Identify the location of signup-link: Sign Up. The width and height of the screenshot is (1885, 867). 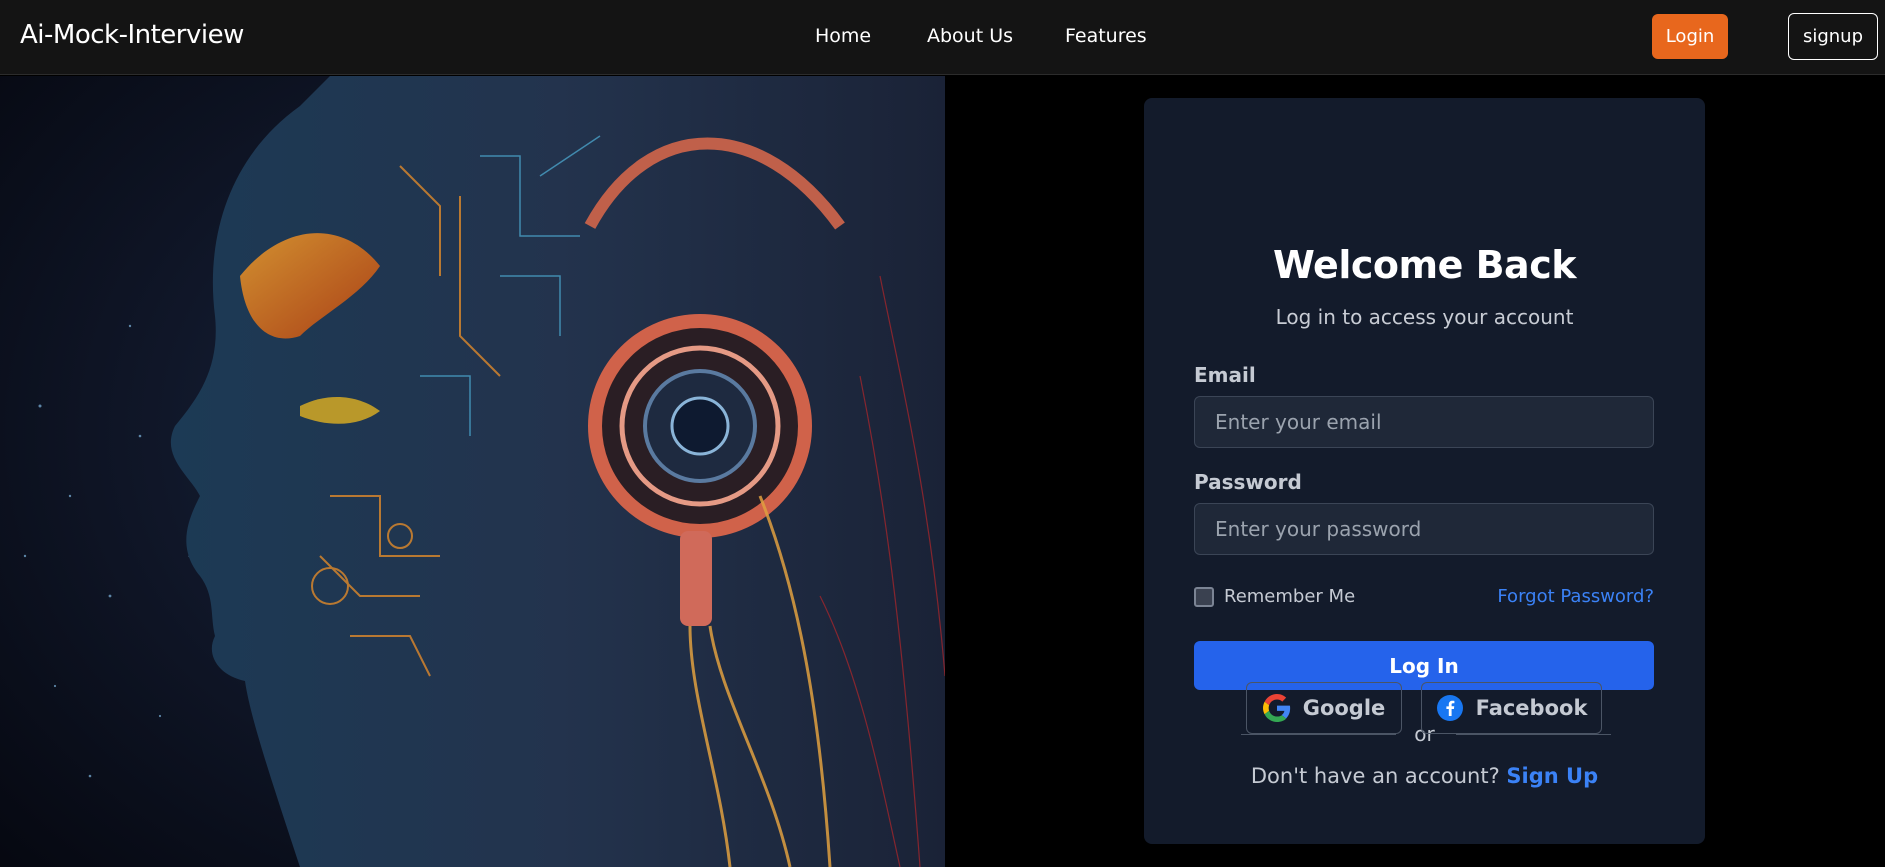
(1552, 776).